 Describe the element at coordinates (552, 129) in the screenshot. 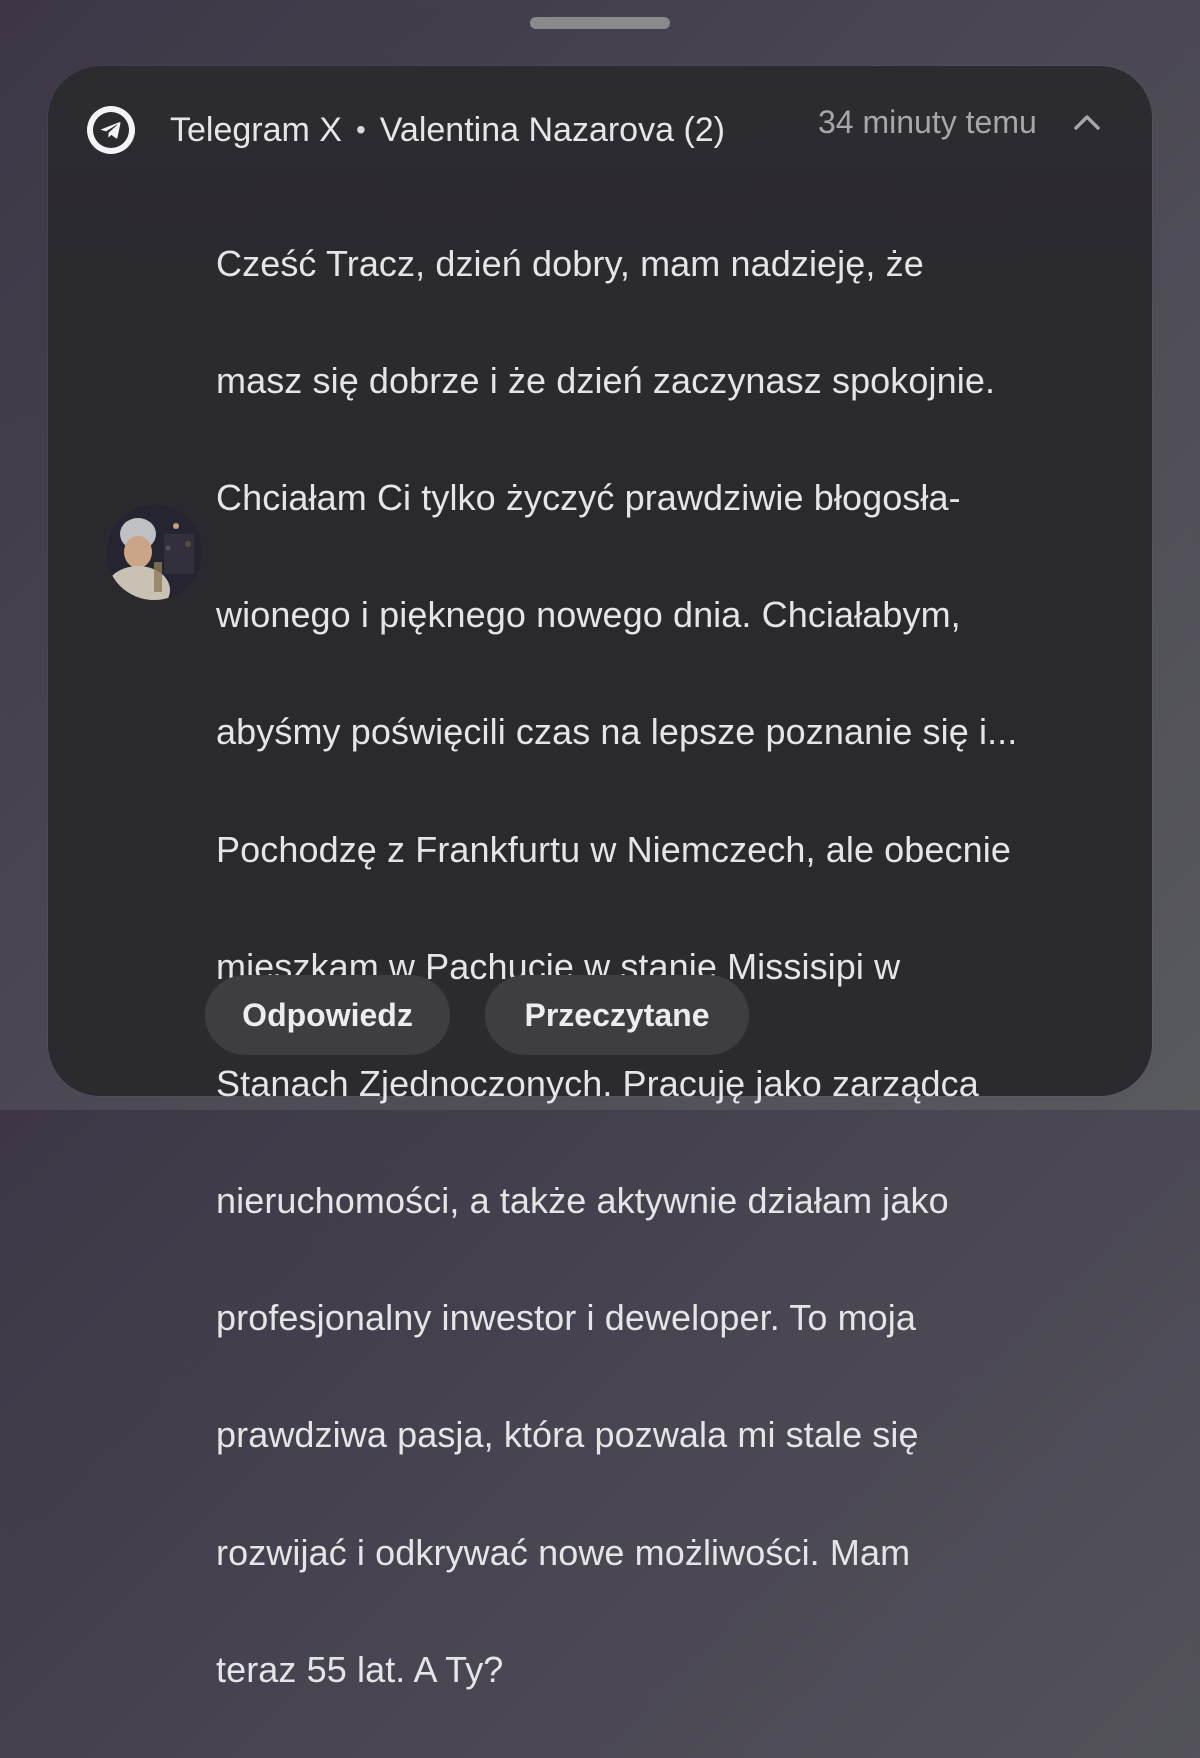

I see `sender-name: Valentina Nazarova (2)` at that location.